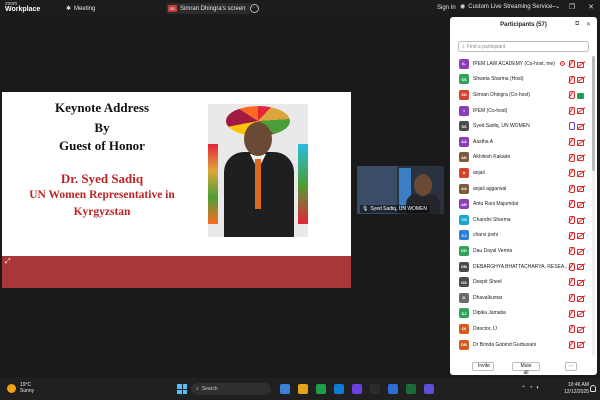 Image resolution: width=600 pixels, height=400 pixels. Describe the element at coordinates (577, 24) in the screenshot. I see `popout-icon: ⧉` at that location.